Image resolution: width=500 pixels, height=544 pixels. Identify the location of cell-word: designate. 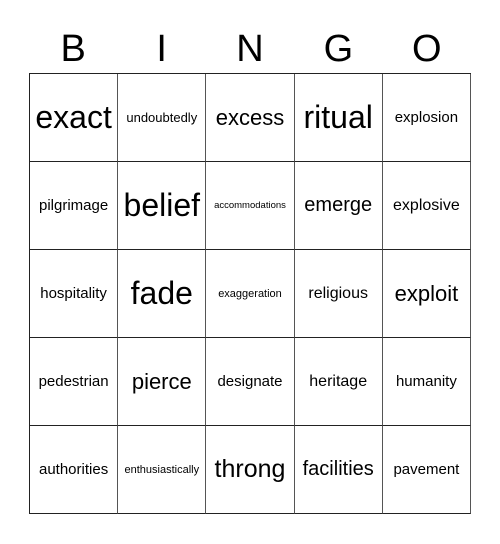
(250, 381).